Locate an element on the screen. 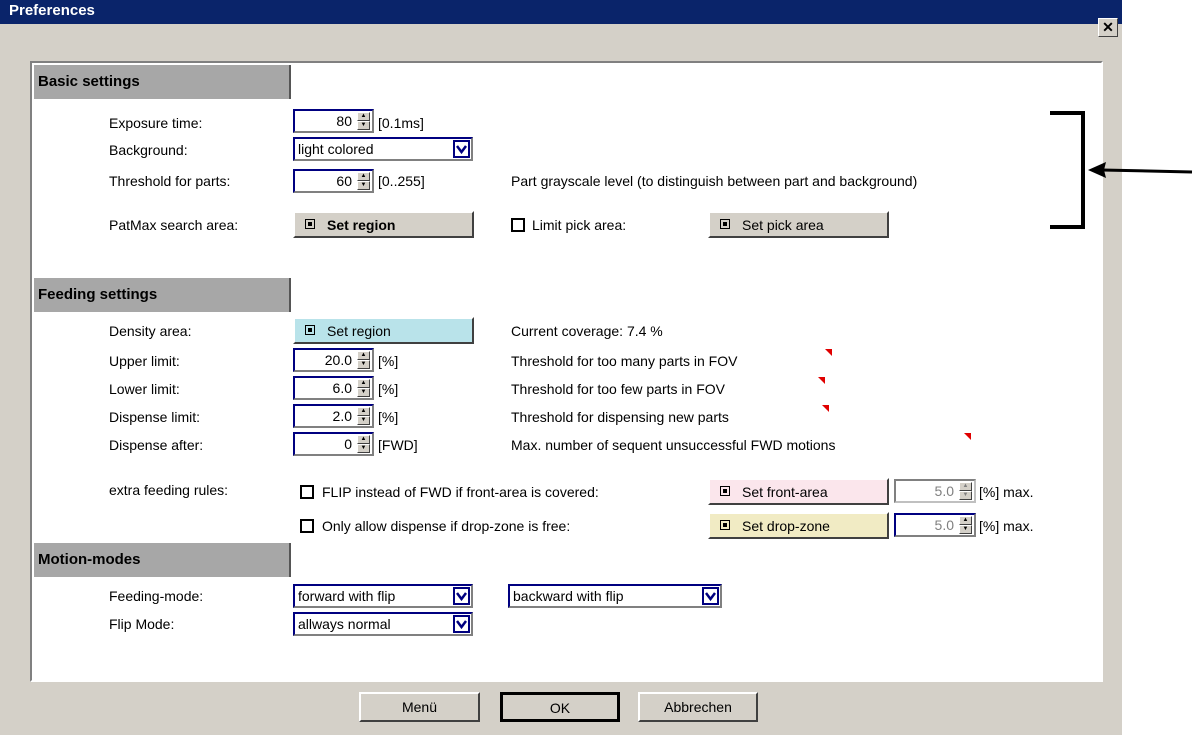  annotation-arrow-icon is located at coordinates (1140, 170).